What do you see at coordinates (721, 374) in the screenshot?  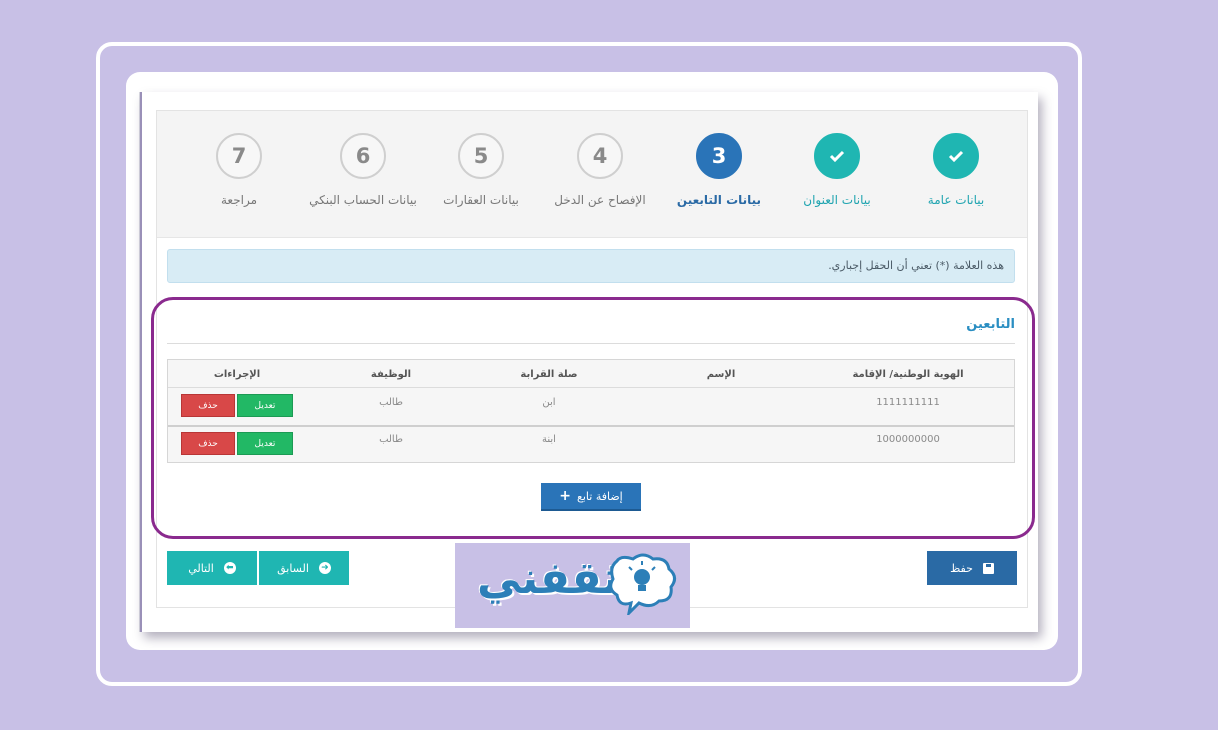 I see `column-header-name: الإسم` at bounding box center [721, 374].